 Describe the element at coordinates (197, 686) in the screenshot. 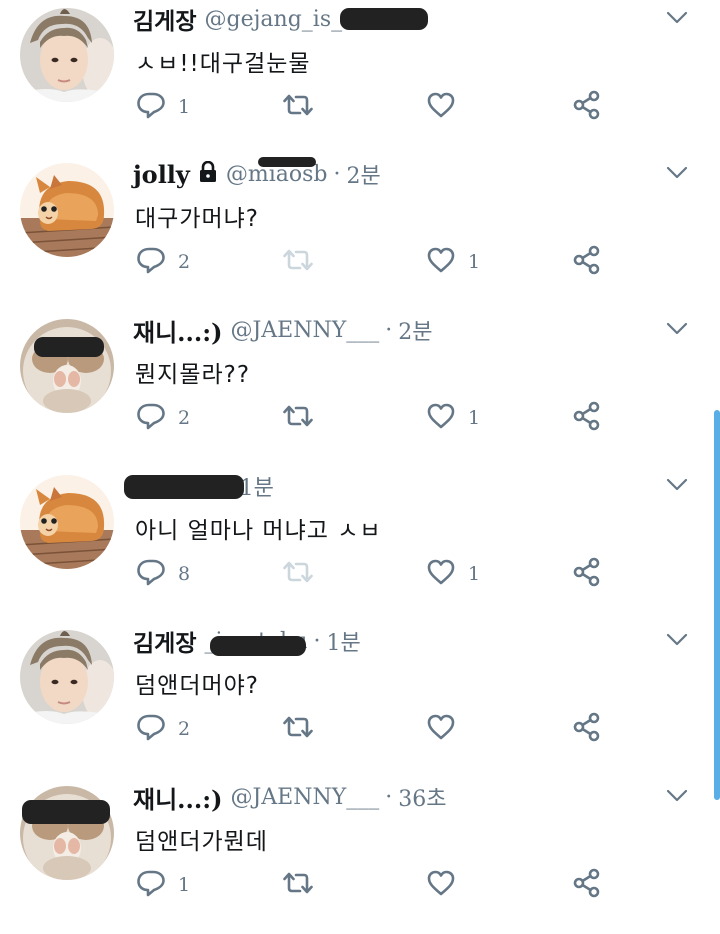

I see `tweet-text: 덤앤더머야?` at that location.